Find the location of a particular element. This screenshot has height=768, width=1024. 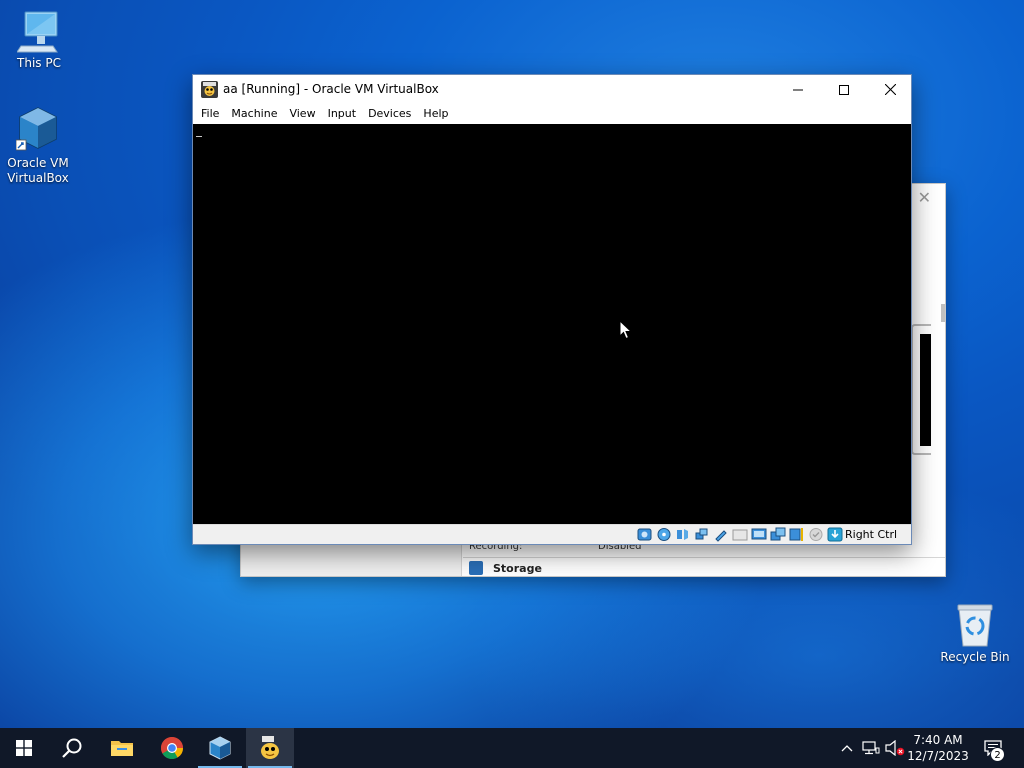

volume-tray-button is located at coordinates (895, 748).